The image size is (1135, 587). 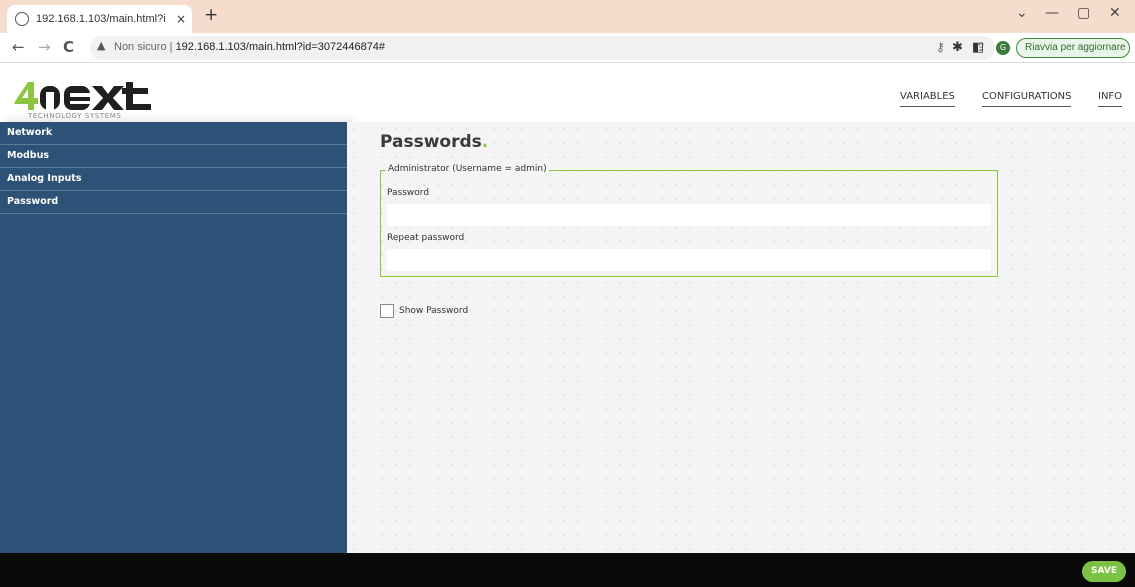 What do you see at coordinates (1003, 48) in the screenshot?
I see `profile-avatar: G` at bounding box center [1003, 48].